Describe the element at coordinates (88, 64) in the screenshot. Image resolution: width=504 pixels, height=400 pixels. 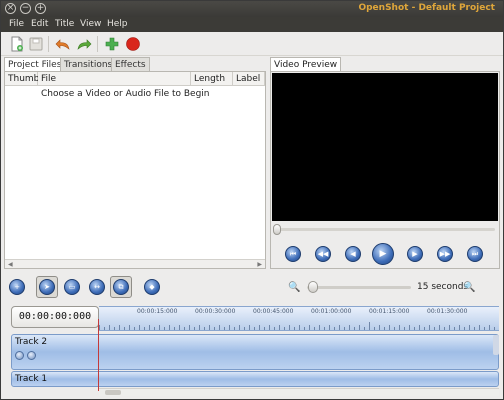
I see `tab-transitions: Transitions` at that location.